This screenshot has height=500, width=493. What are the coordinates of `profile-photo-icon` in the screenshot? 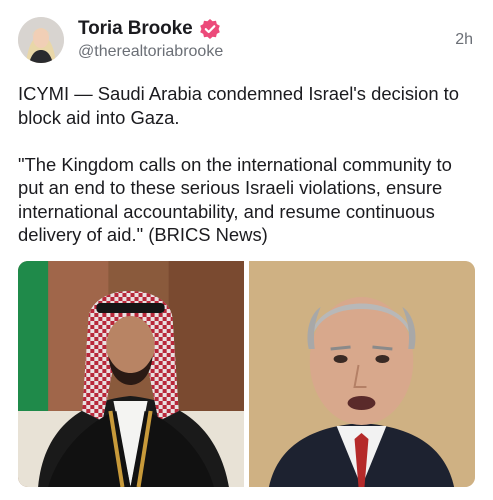 It's located at (41, 40).